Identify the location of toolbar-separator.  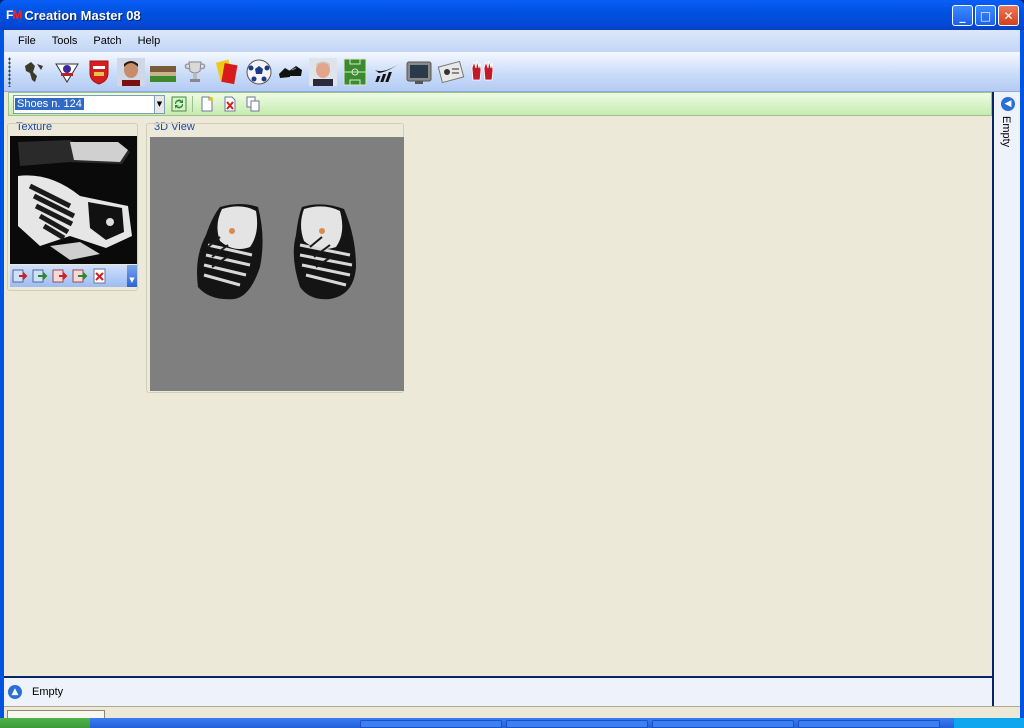
(192, 104).